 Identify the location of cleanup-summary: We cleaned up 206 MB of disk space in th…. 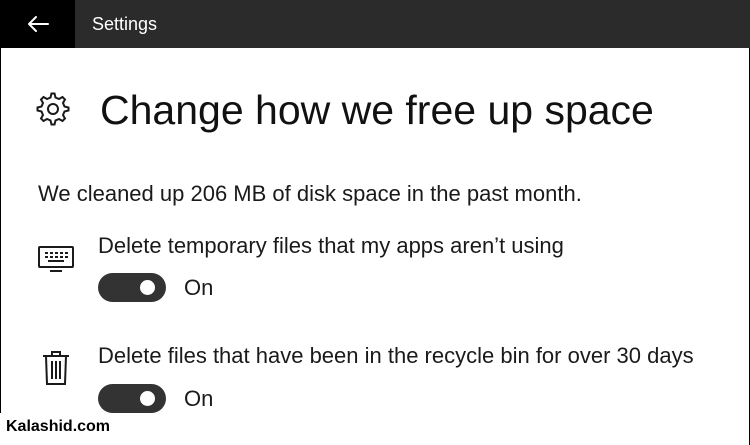
(310, 193).